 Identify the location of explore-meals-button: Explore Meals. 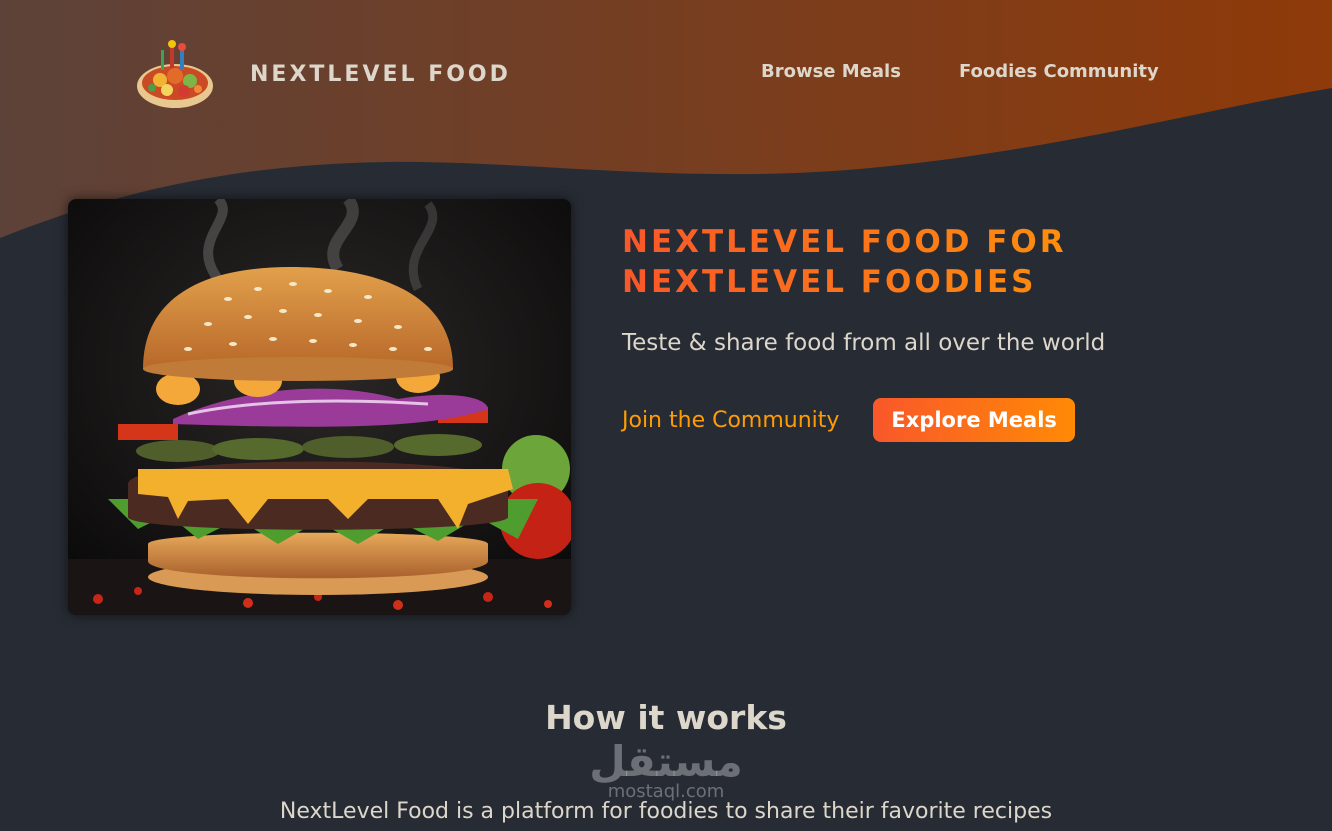
(974, 420).